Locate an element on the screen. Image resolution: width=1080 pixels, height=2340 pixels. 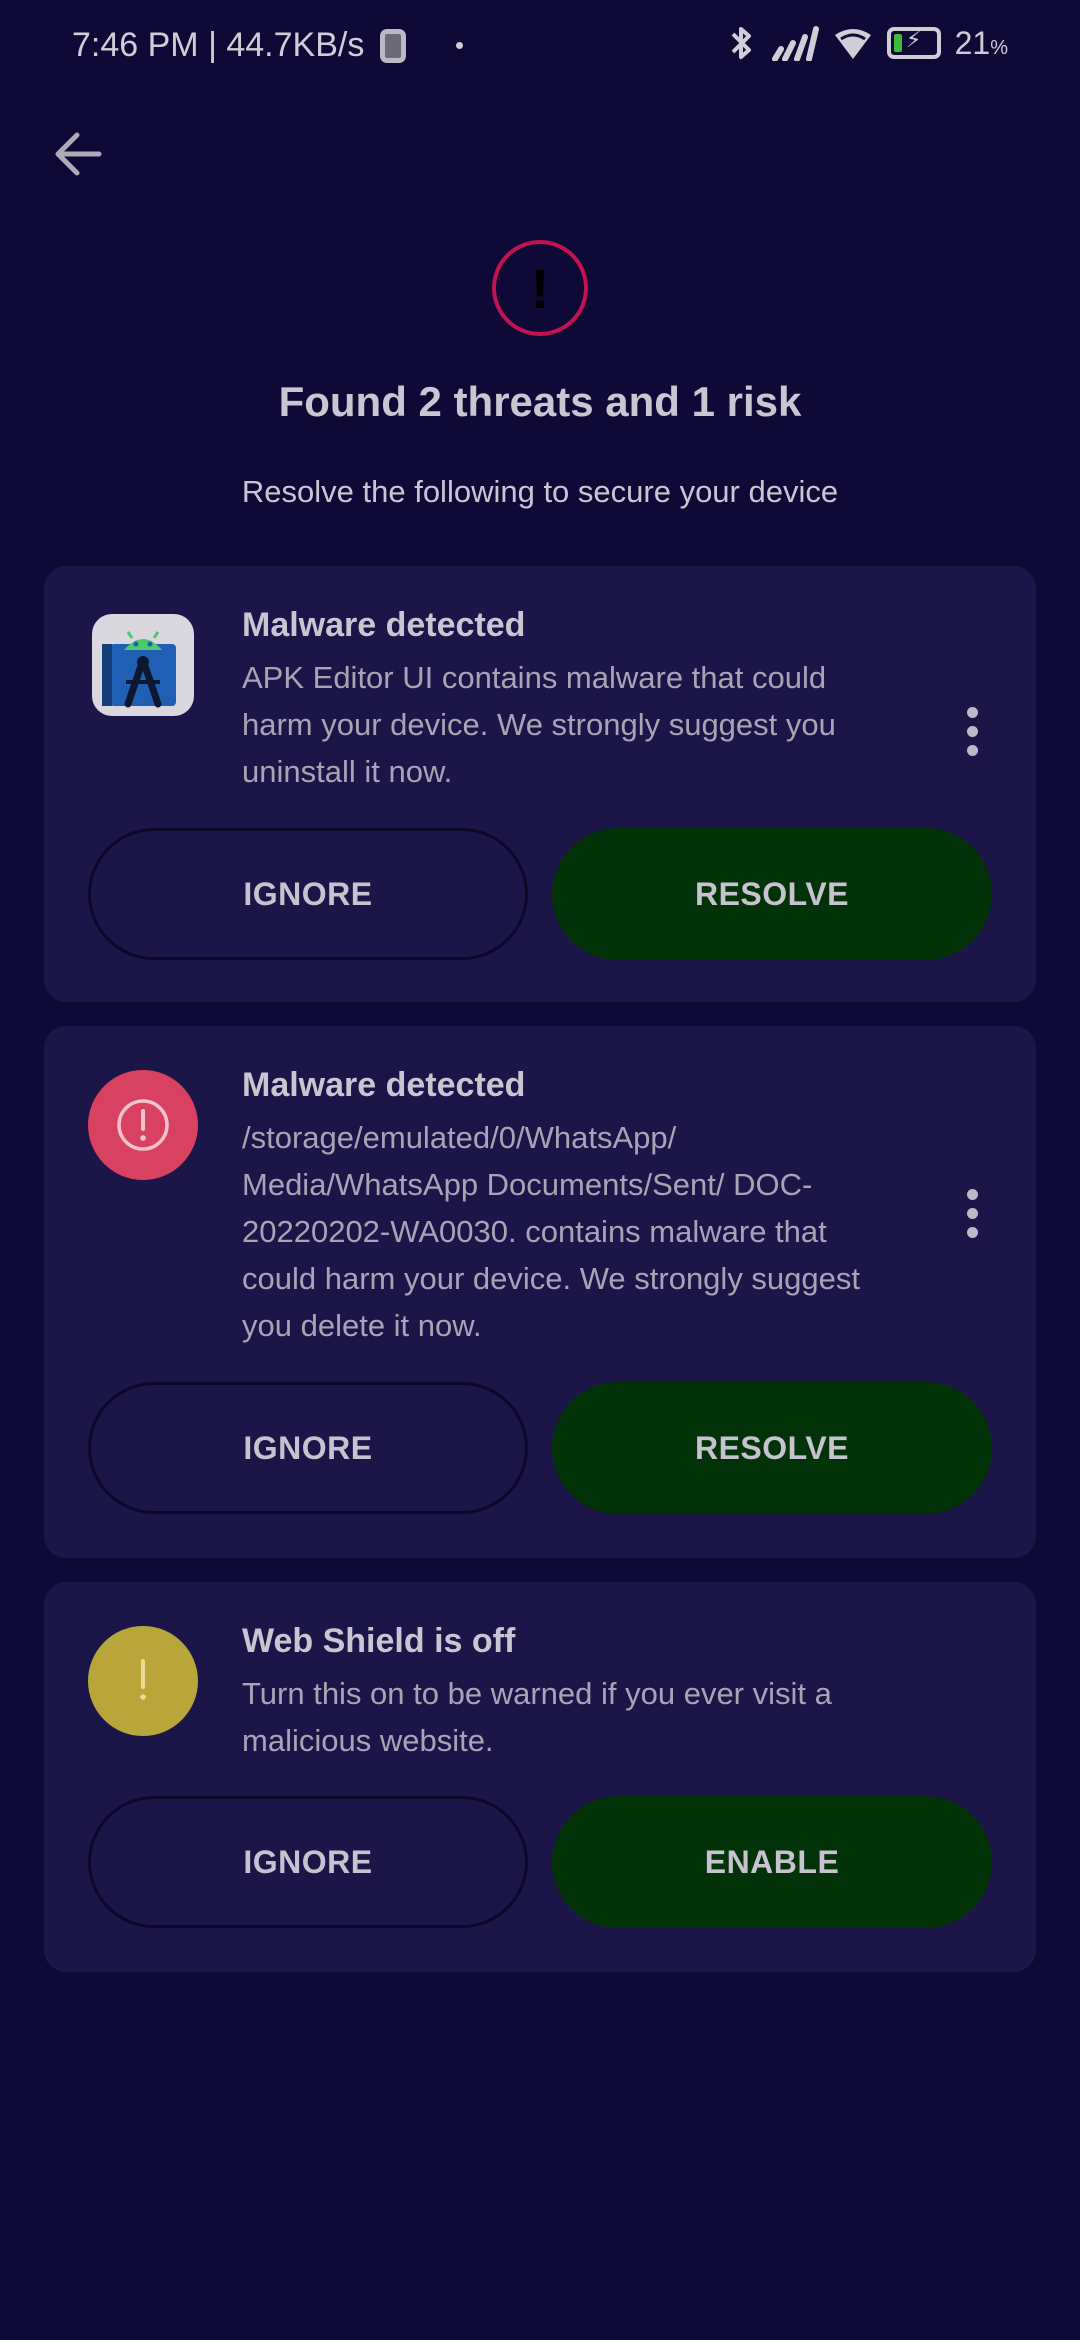
arrow-left-icon is located at coordinates (78, 154).